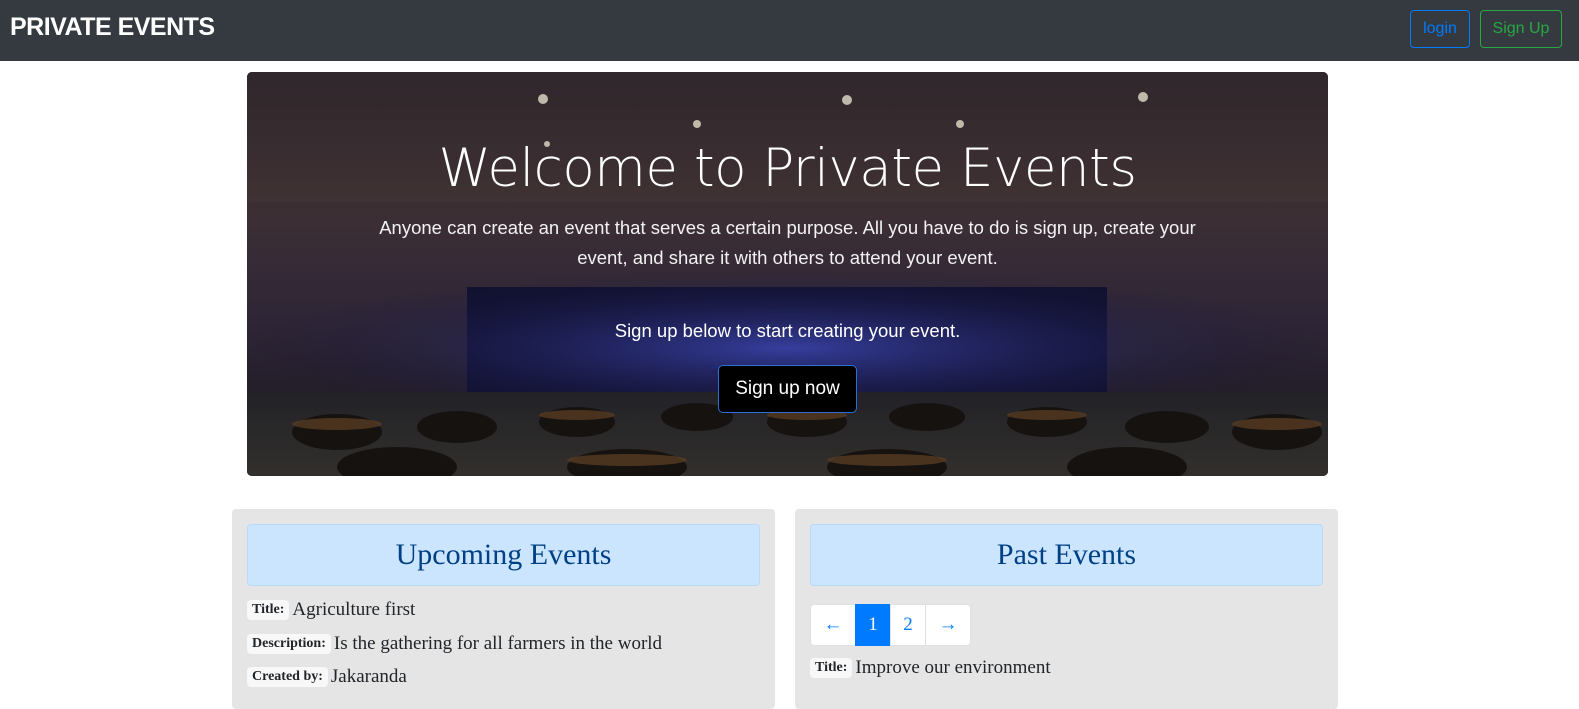 This screenshot has height=709, width=1579. What do you see at coordinates (952, 668) in the screenshot?
I see `past-event-title: Improve our environment` at bounding box center [952, 668].